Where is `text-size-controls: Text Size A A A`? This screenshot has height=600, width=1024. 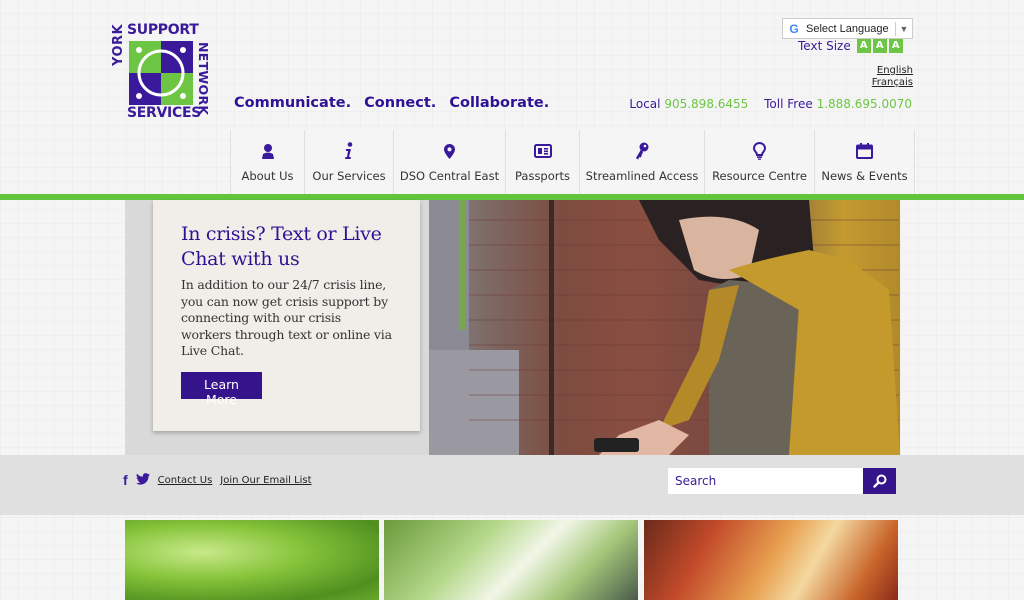
text-size-controls: Text Size A A A is located at coordinates (851, 46).